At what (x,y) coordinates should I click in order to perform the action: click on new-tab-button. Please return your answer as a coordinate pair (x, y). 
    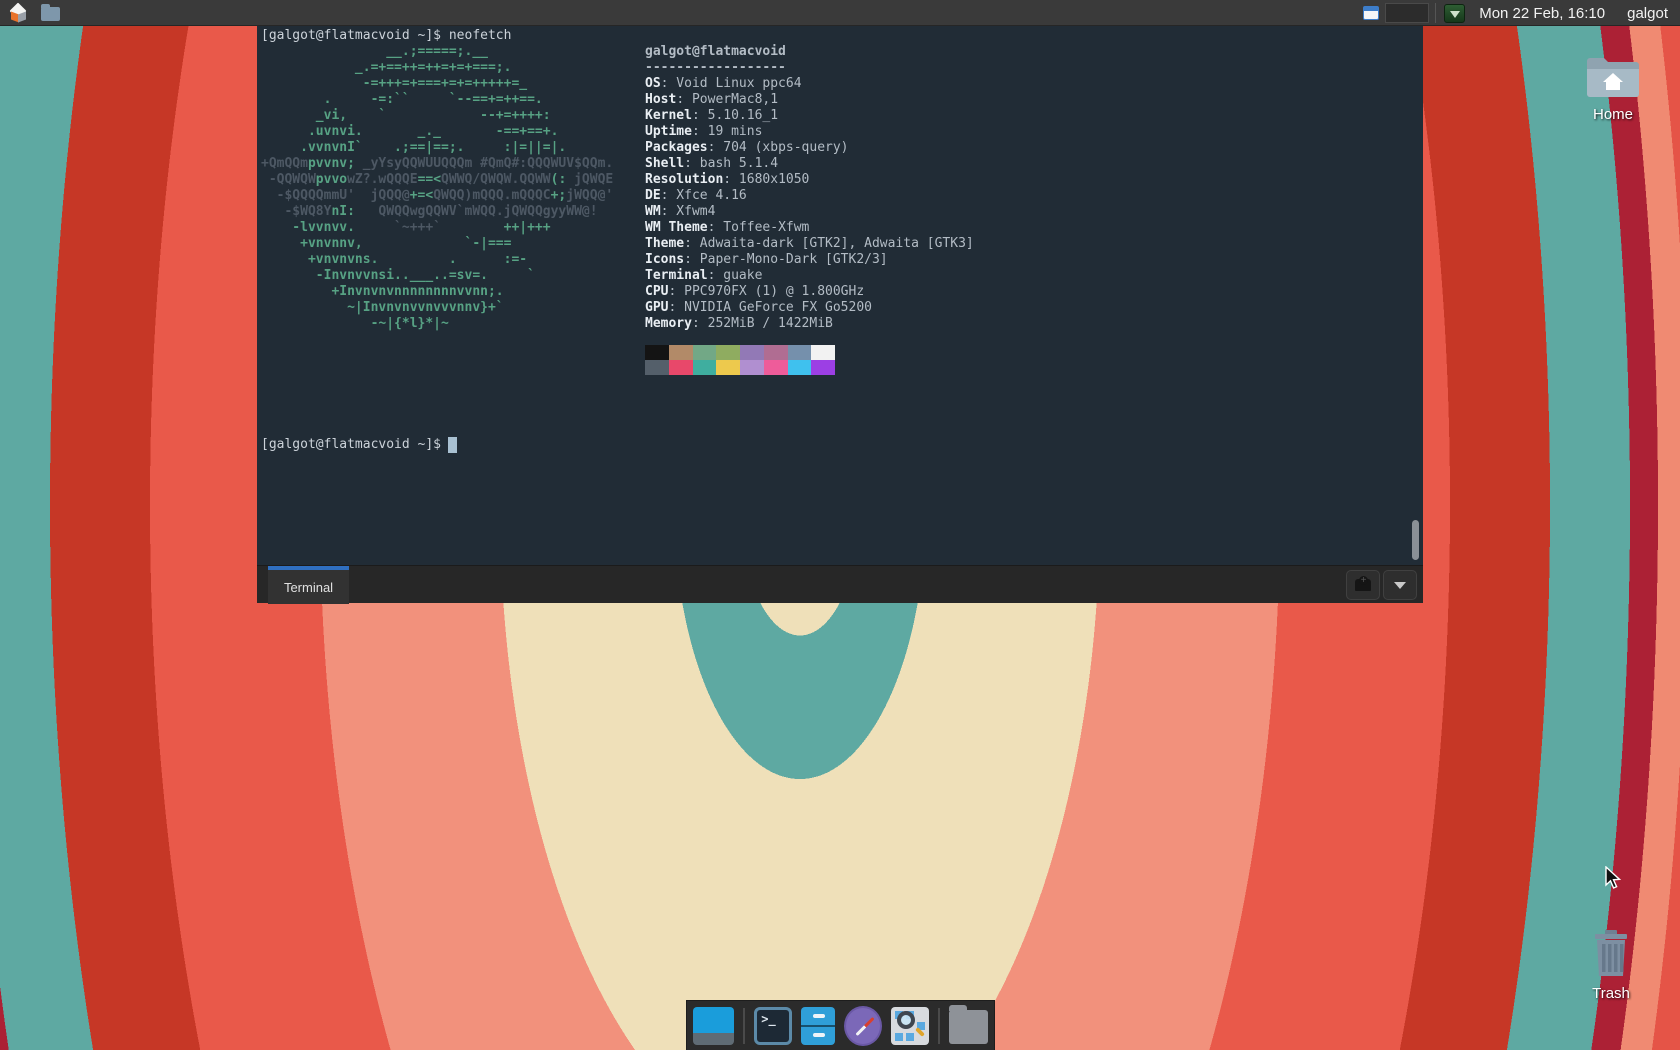
    Looking at the image, I should click on (1363, 585).